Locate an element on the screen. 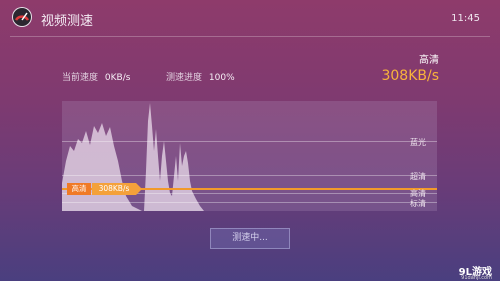 The image size is (500, 281). current-speed-label: 当前速度 is located at coordinates (80, 78).